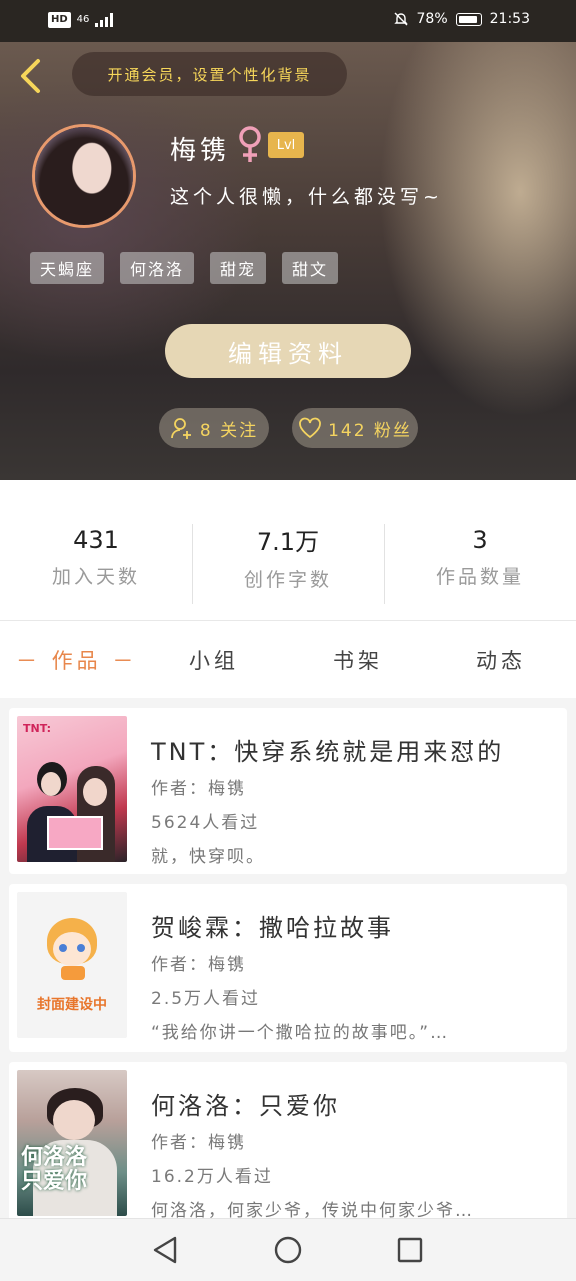 This screenshot has height=1281, width=576. What do you see at coordinates (288, 351) in the screenshot?
I see `edit-profile-button: 编辑资料` at bounding box center [288, 351].